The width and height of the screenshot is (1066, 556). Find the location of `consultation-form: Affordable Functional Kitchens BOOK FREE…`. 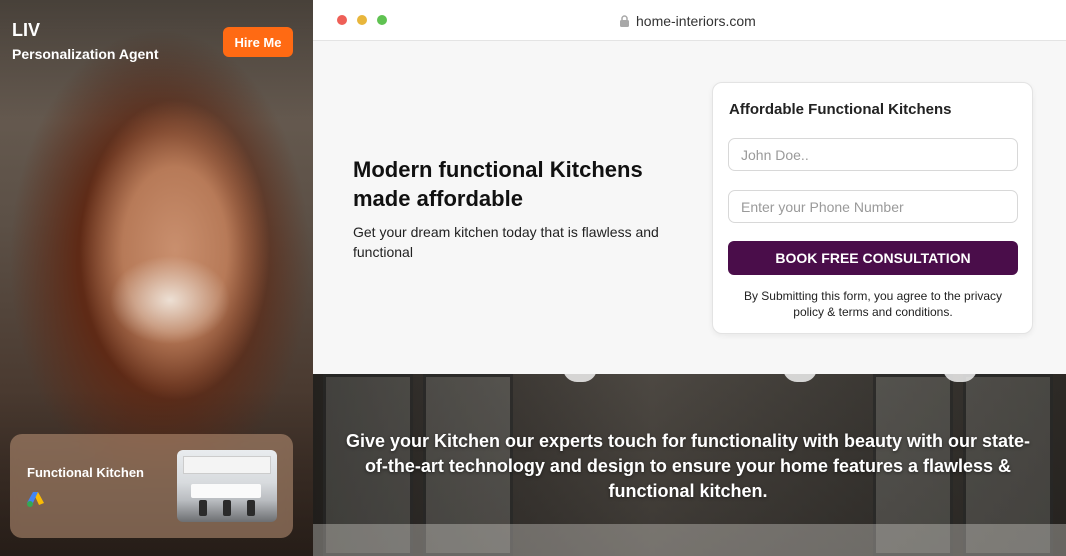

consultation-form: Affordable Functional Kitchens BOOK FREE… is located at coordinates (872, 208).